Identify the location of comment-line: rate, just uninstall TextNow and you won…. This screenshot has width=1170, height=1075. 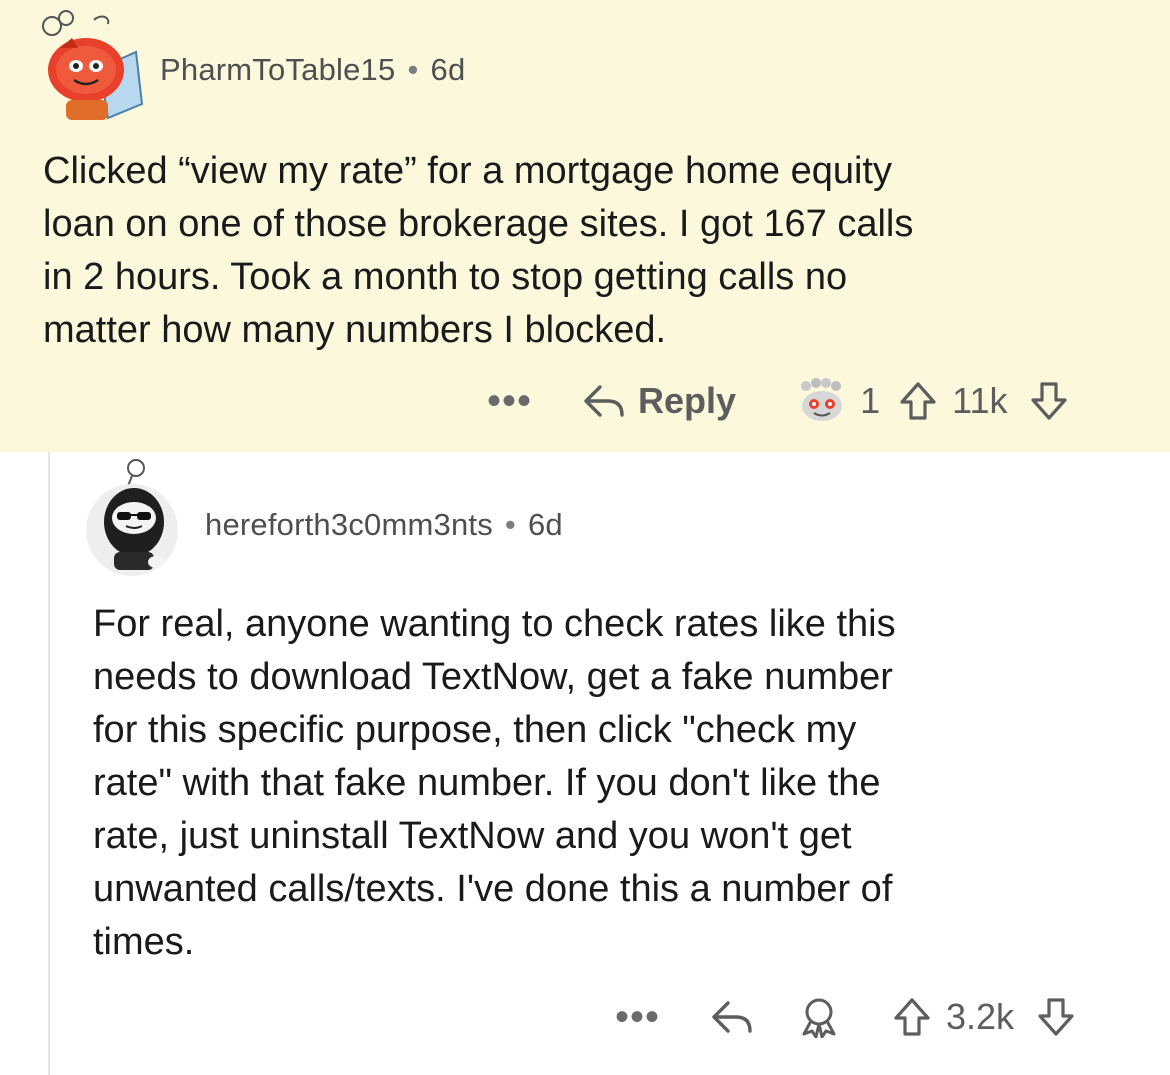
(472, 836).